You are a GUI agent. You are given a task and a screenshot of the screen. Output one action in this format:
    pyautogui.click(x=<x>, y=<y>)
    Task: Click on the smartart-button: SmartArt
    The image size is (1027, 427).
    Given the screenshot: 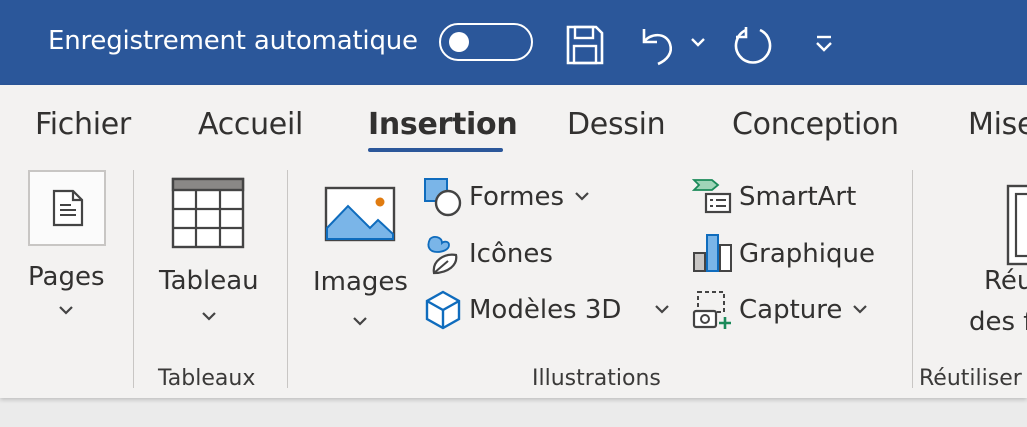 What is the action you would take?
    pyautogui.click(x=777, y=198)
    